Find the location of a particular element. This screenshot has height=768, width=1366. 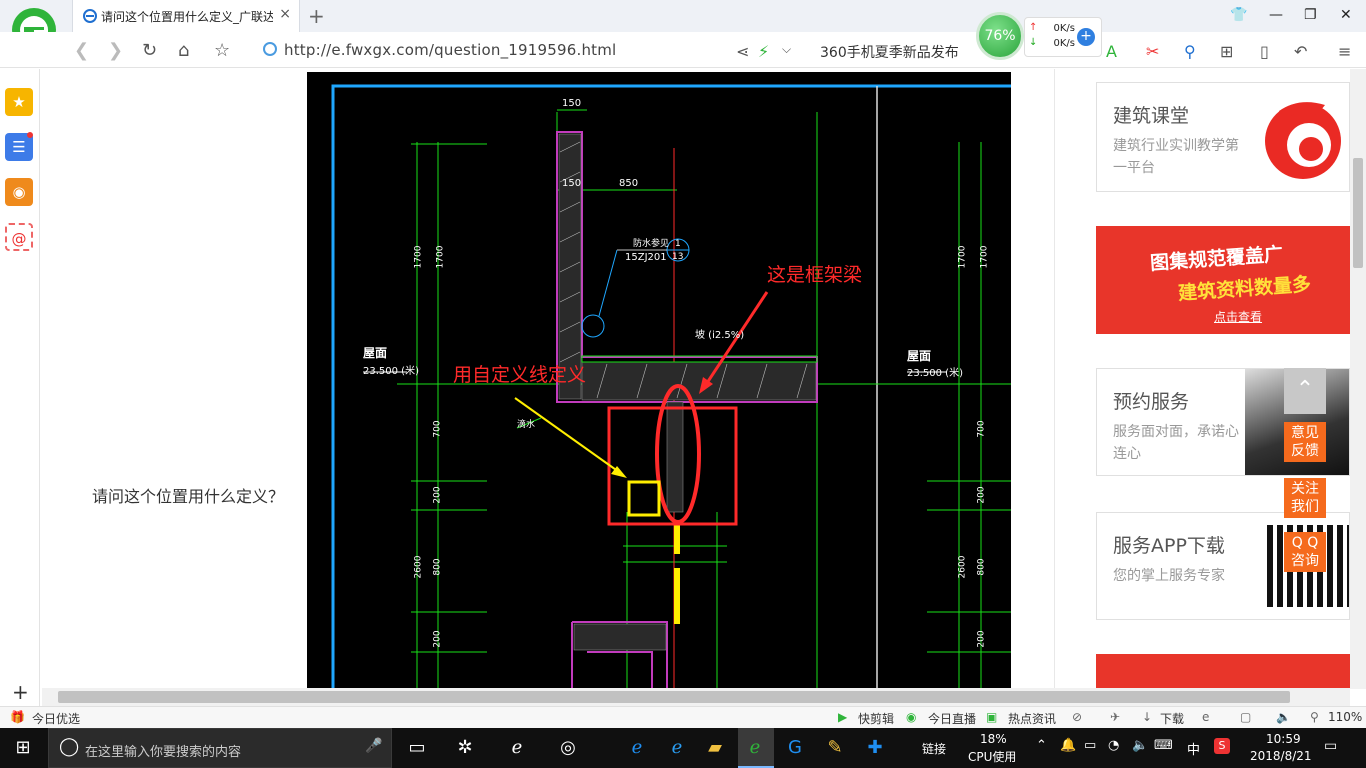

favorite-star-icon: ☆ is located at coordinates (222, 50).